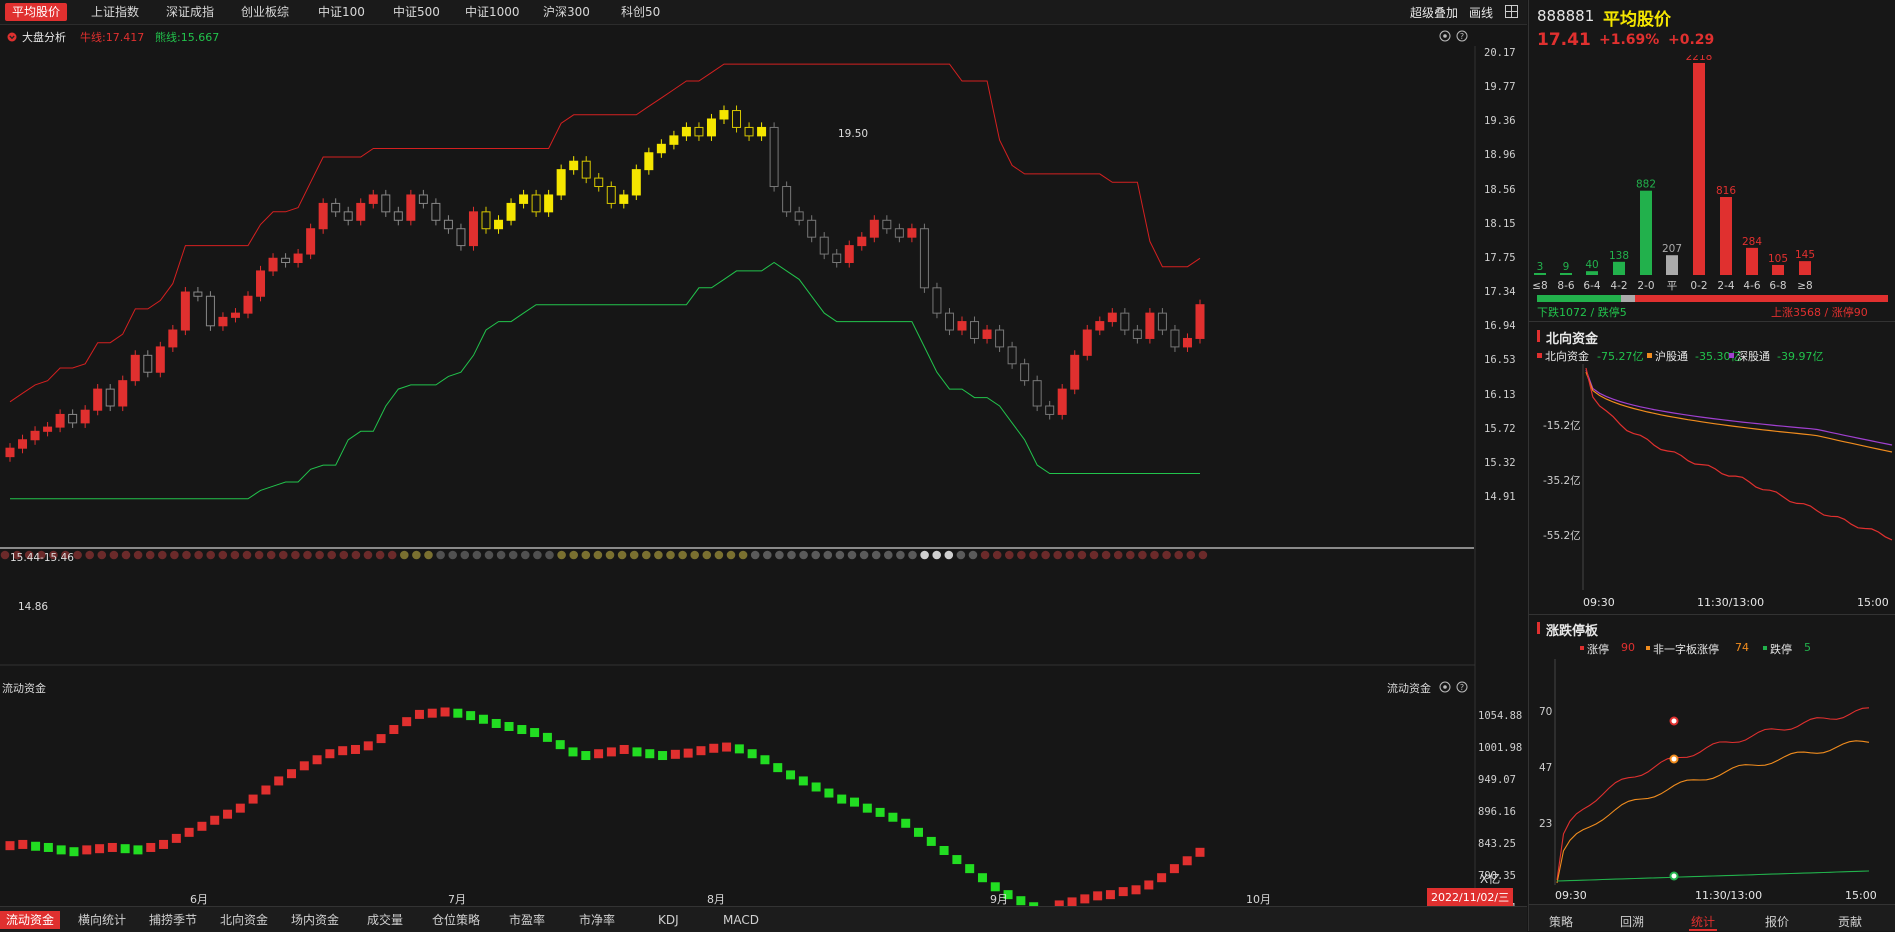  I want to click on tab-pe: 市盈率, so click(527, 920).